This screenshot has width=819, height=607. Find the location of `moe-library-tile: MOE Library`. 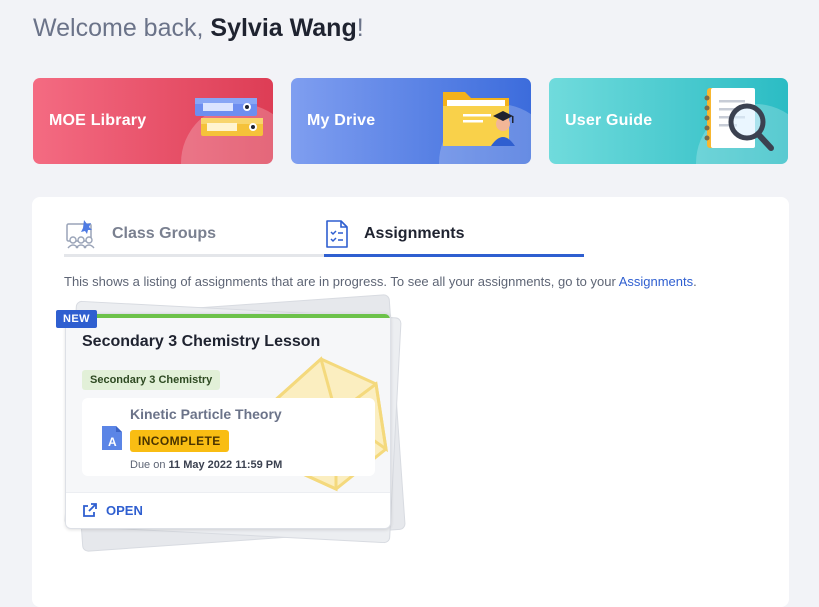

moe-library-tile: MOE Library is located at coordinates (153, 121).